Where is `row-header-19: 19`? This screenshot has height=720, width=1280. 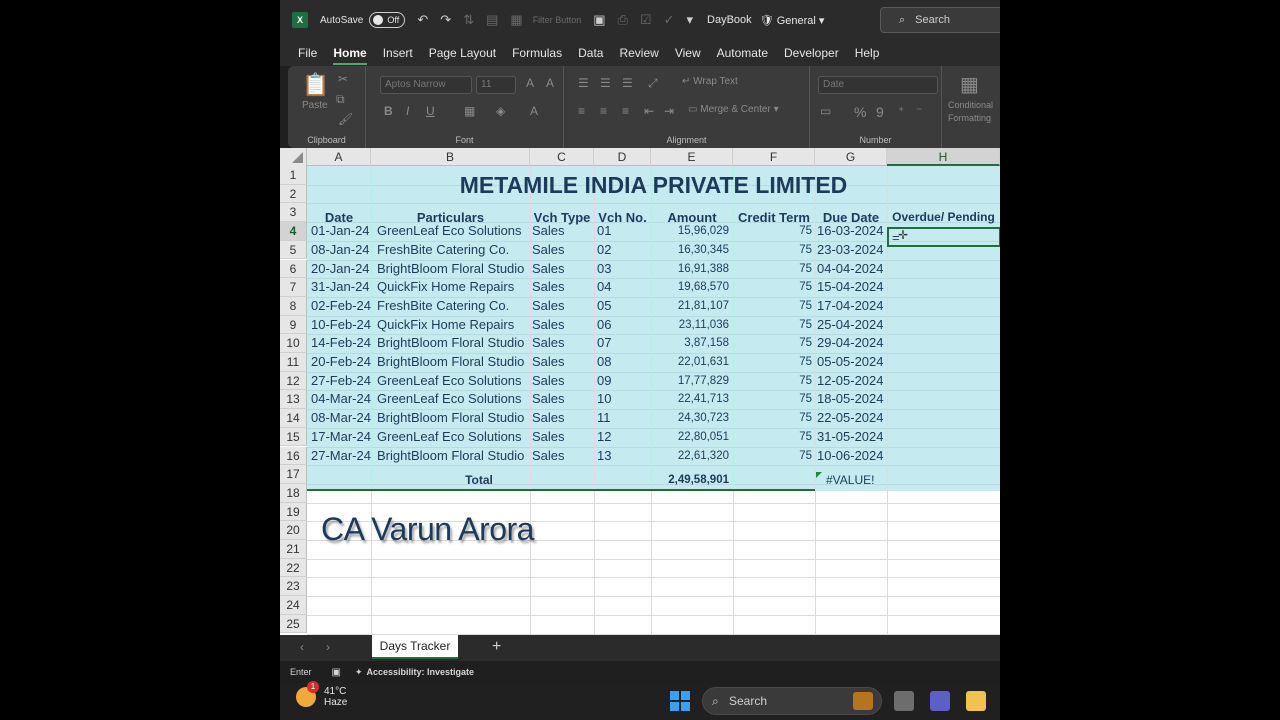
row-header-19: 19 is located at coordinates (293, 512).